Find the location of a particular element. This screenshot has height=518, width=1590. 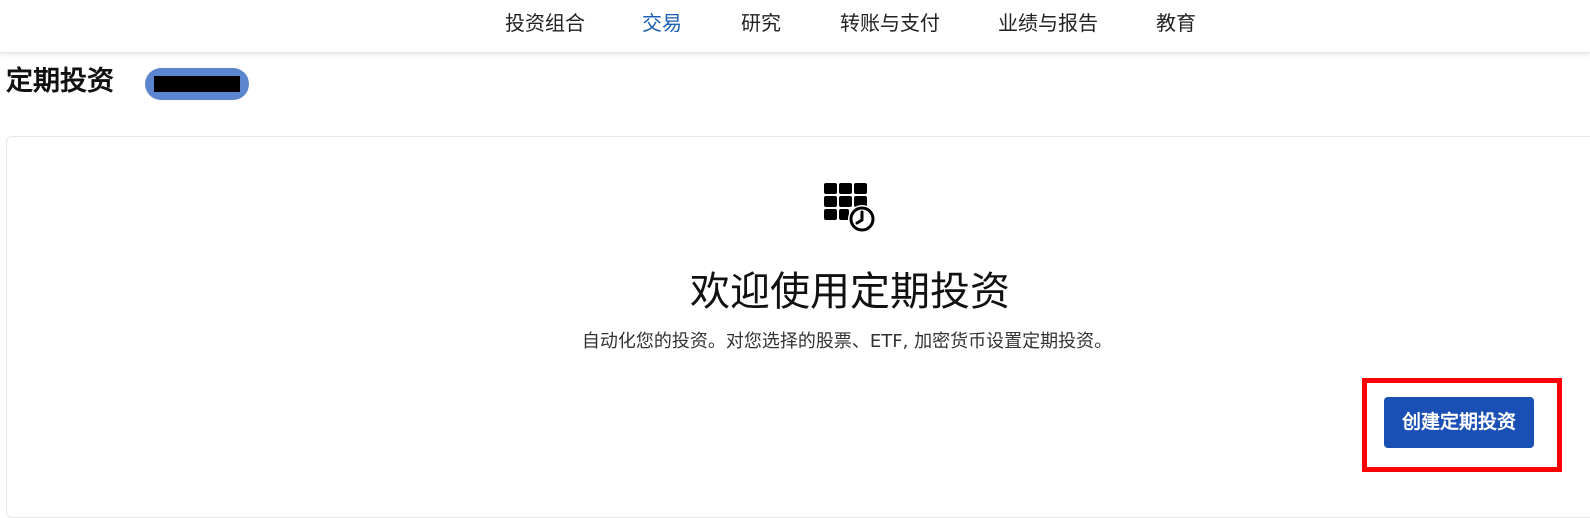

account-selector-badge is located at coordinates (197, 84).